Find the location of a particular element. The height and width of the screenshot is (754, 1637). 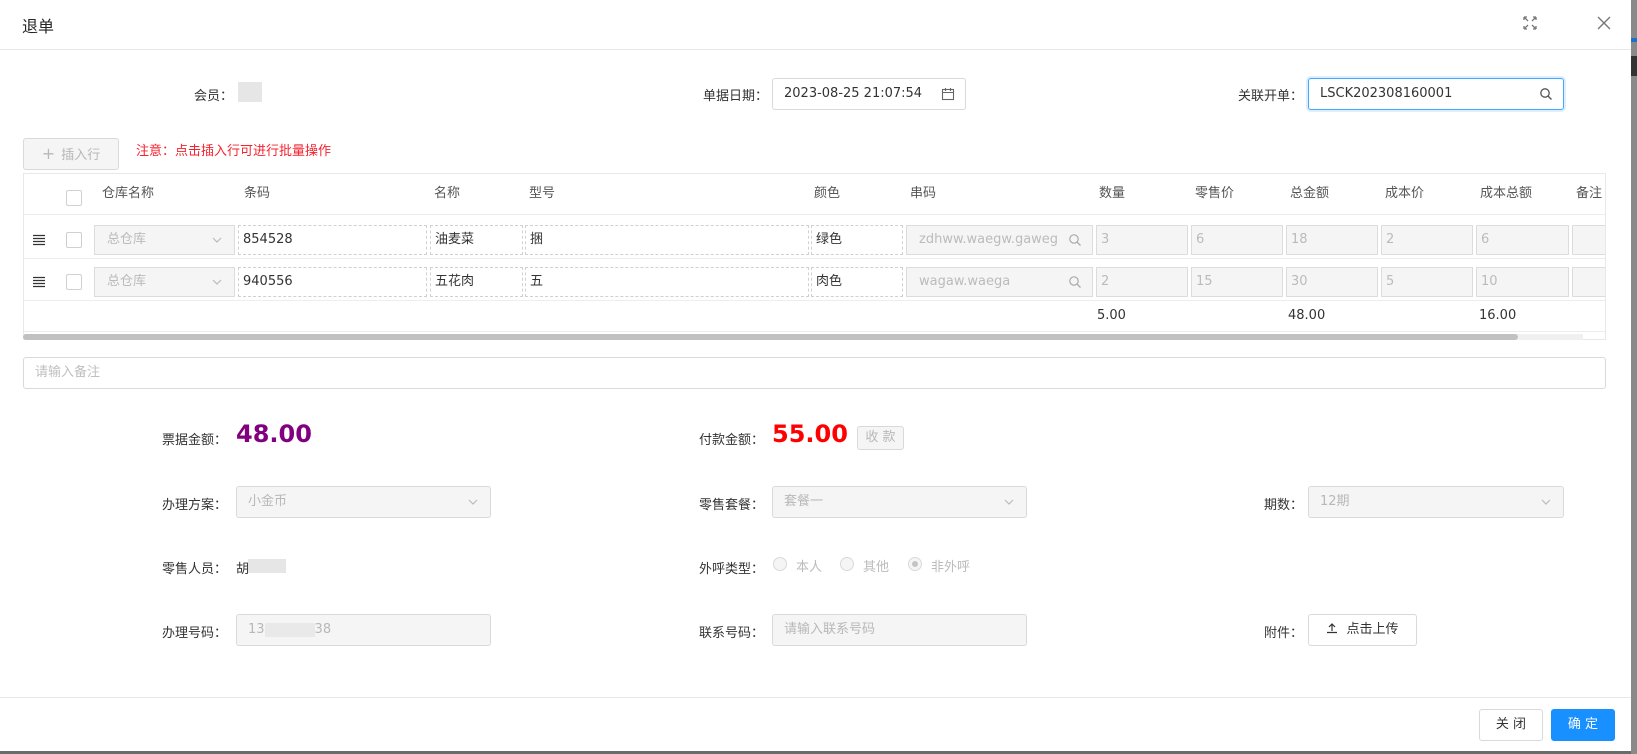

confirm-button: 确 定 is located at coordinates (1583, 725).